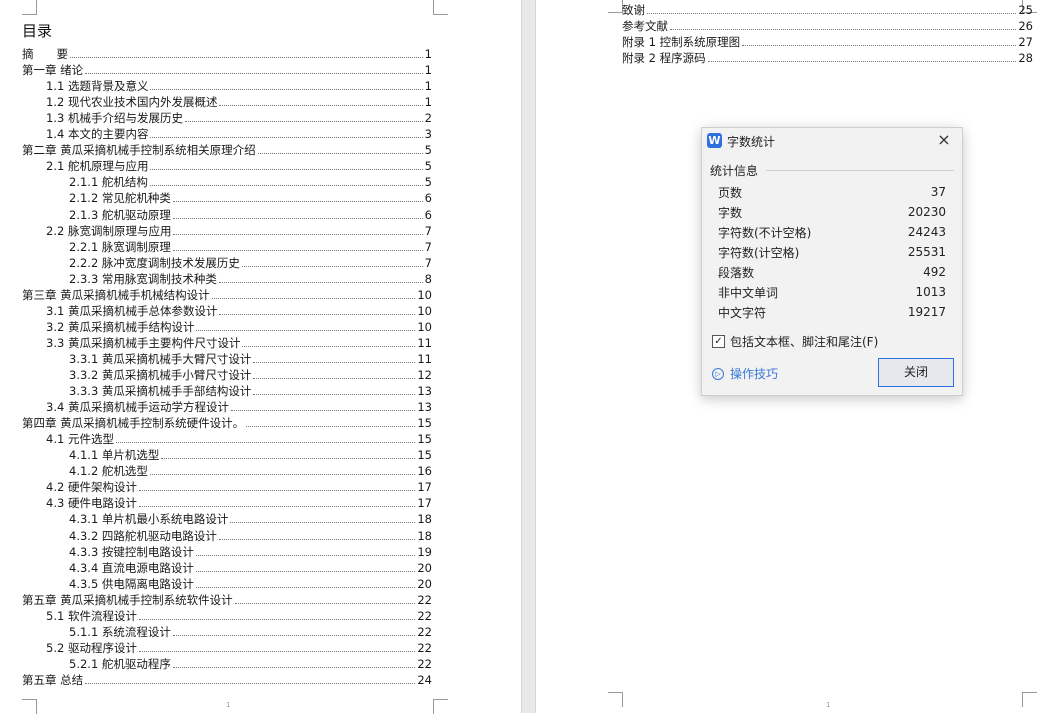 Image resolution: width=1053 pixels, height=714 pixels. What do you see at coordinates (250, 359) in the screenshot?
I see `toc-entry: 3.3.1 黄瓜采摘机械手大臂尺寸设计 11` at bounding box center [250, 359].